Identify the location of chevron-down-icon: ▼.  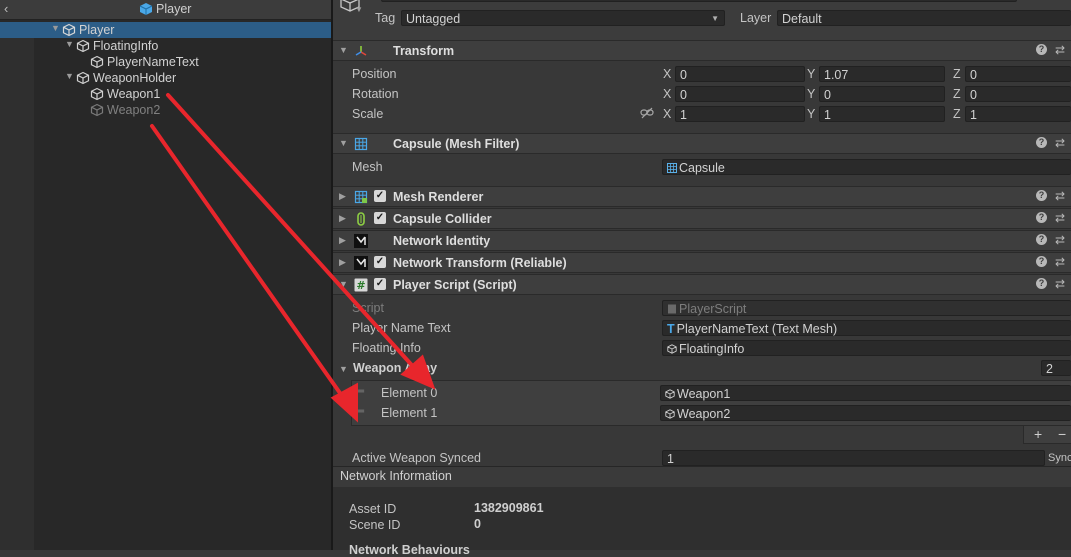
(715, 18).